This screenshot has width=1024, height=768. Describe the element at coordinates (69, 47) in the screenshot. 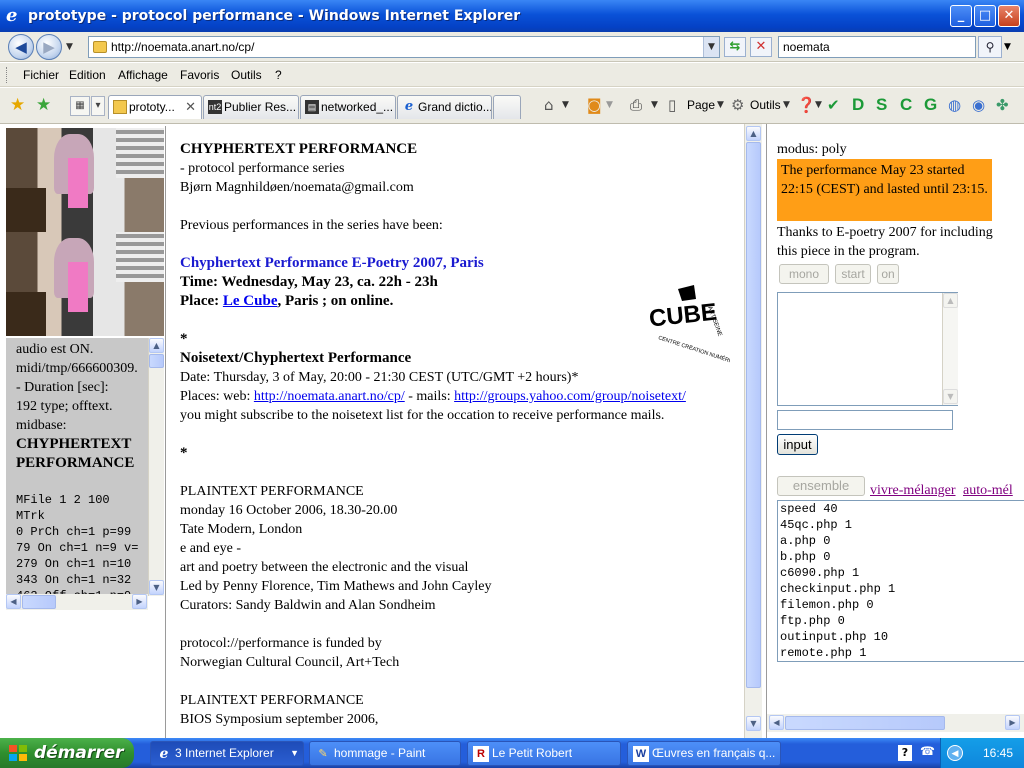

I see `history-dropdown-icon: ▼` at that location.